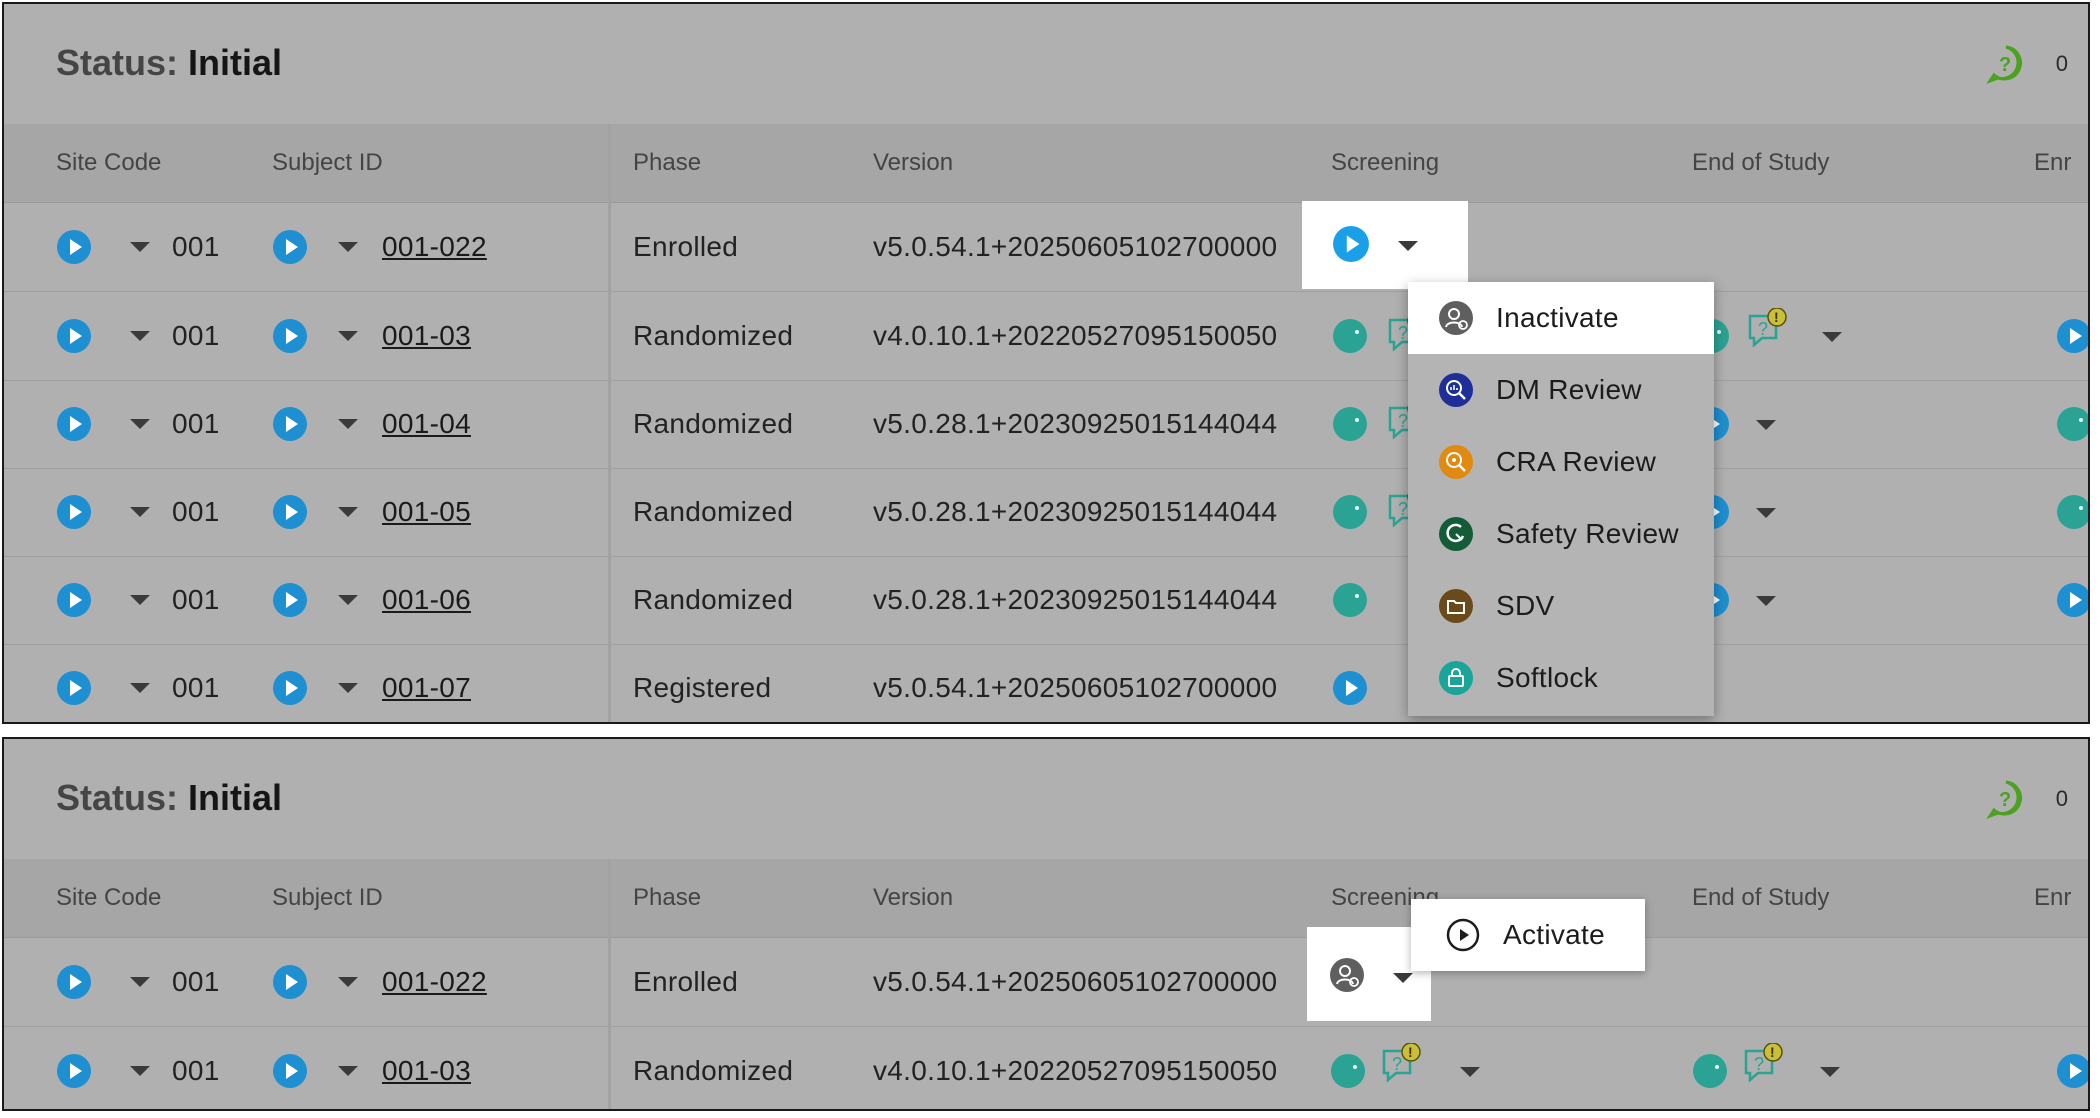 The height and width of the screenshot is (1118, 2100). Describe the element at coordinates (1561, 606) in the screenshot. I see `menu-item-sdv: SDV` at that location.